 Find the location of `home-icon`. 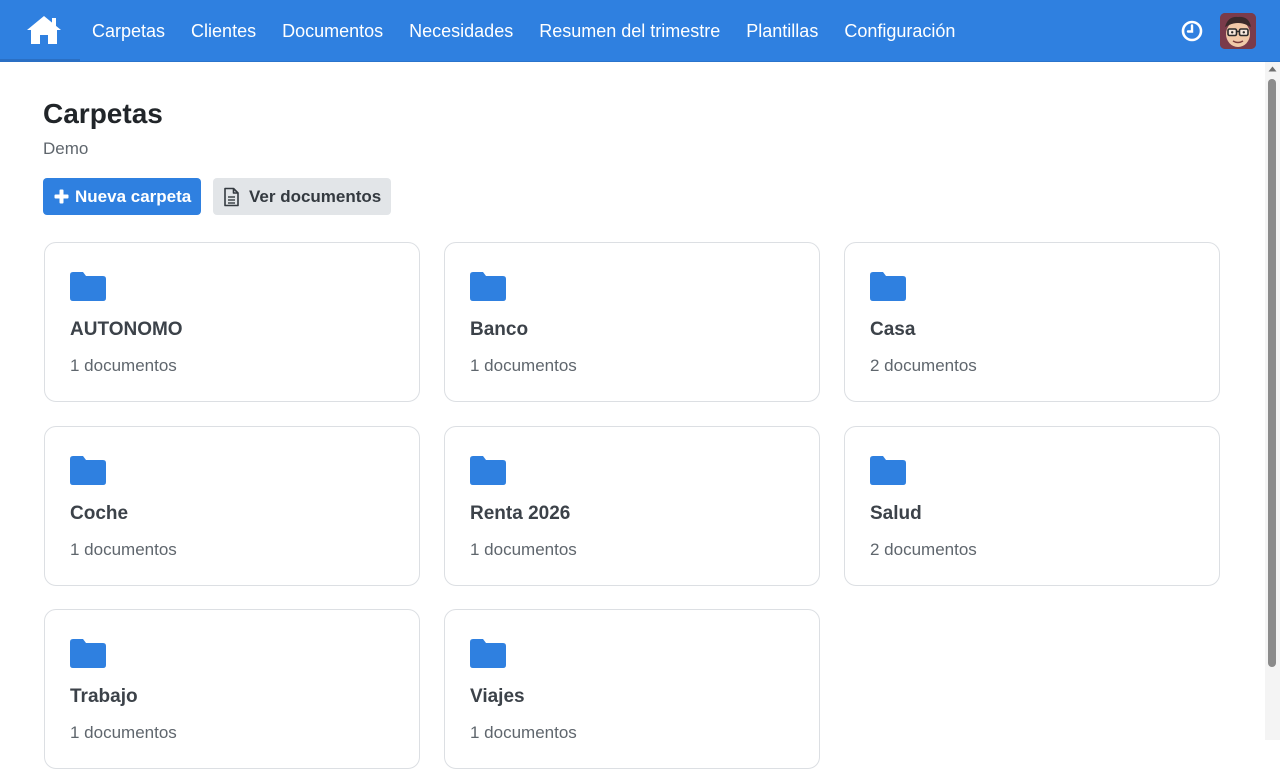

home-icon is located at coordinates (44, 30).